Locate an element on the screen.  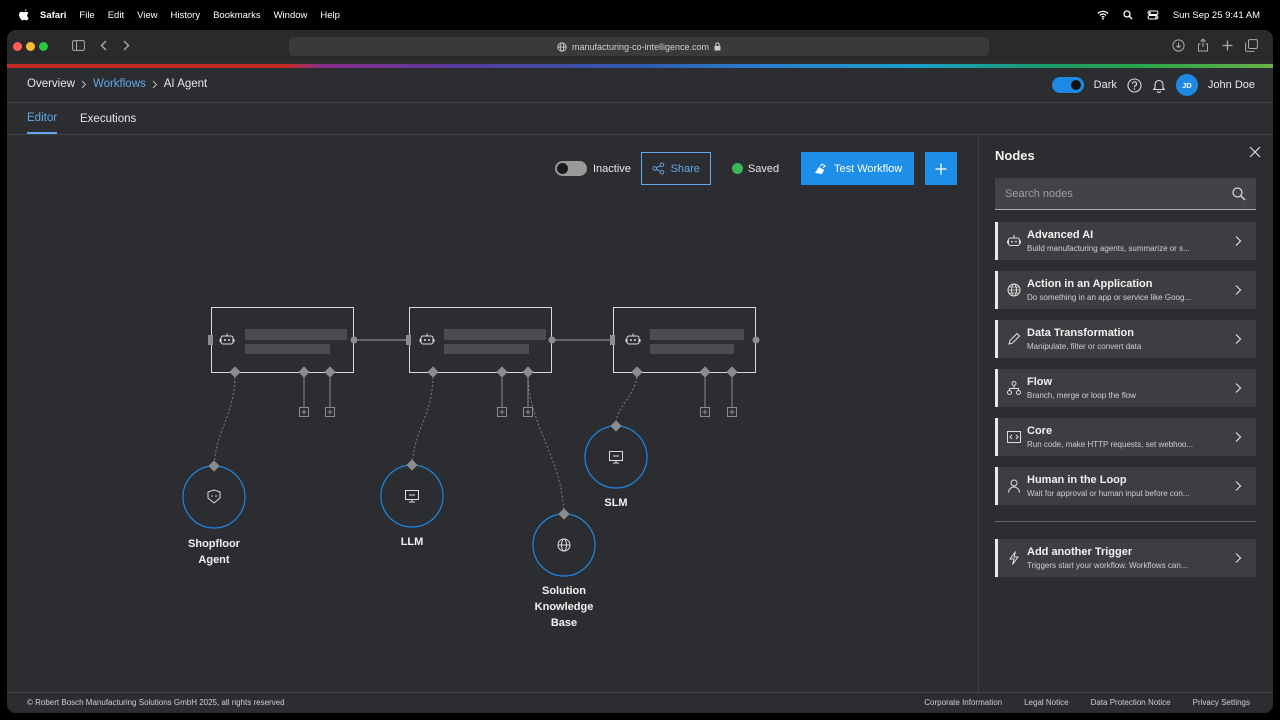
solution-knowledge-base-node is located at coordinates (564, 542).